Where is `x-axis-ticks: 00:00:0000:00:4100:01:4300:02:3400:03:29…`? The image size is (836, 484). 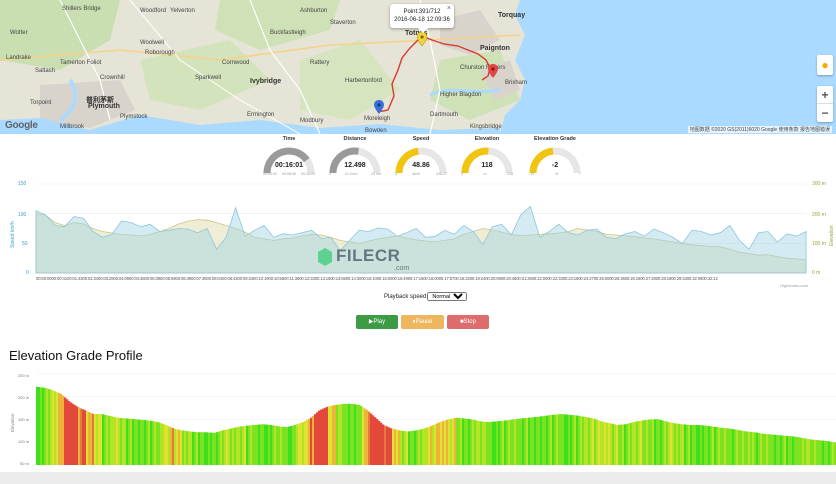 x-axis-ticks: 00:00:0000:00:4100:01:4300:02:3400:03:29… is located at coordinates (377, 278).